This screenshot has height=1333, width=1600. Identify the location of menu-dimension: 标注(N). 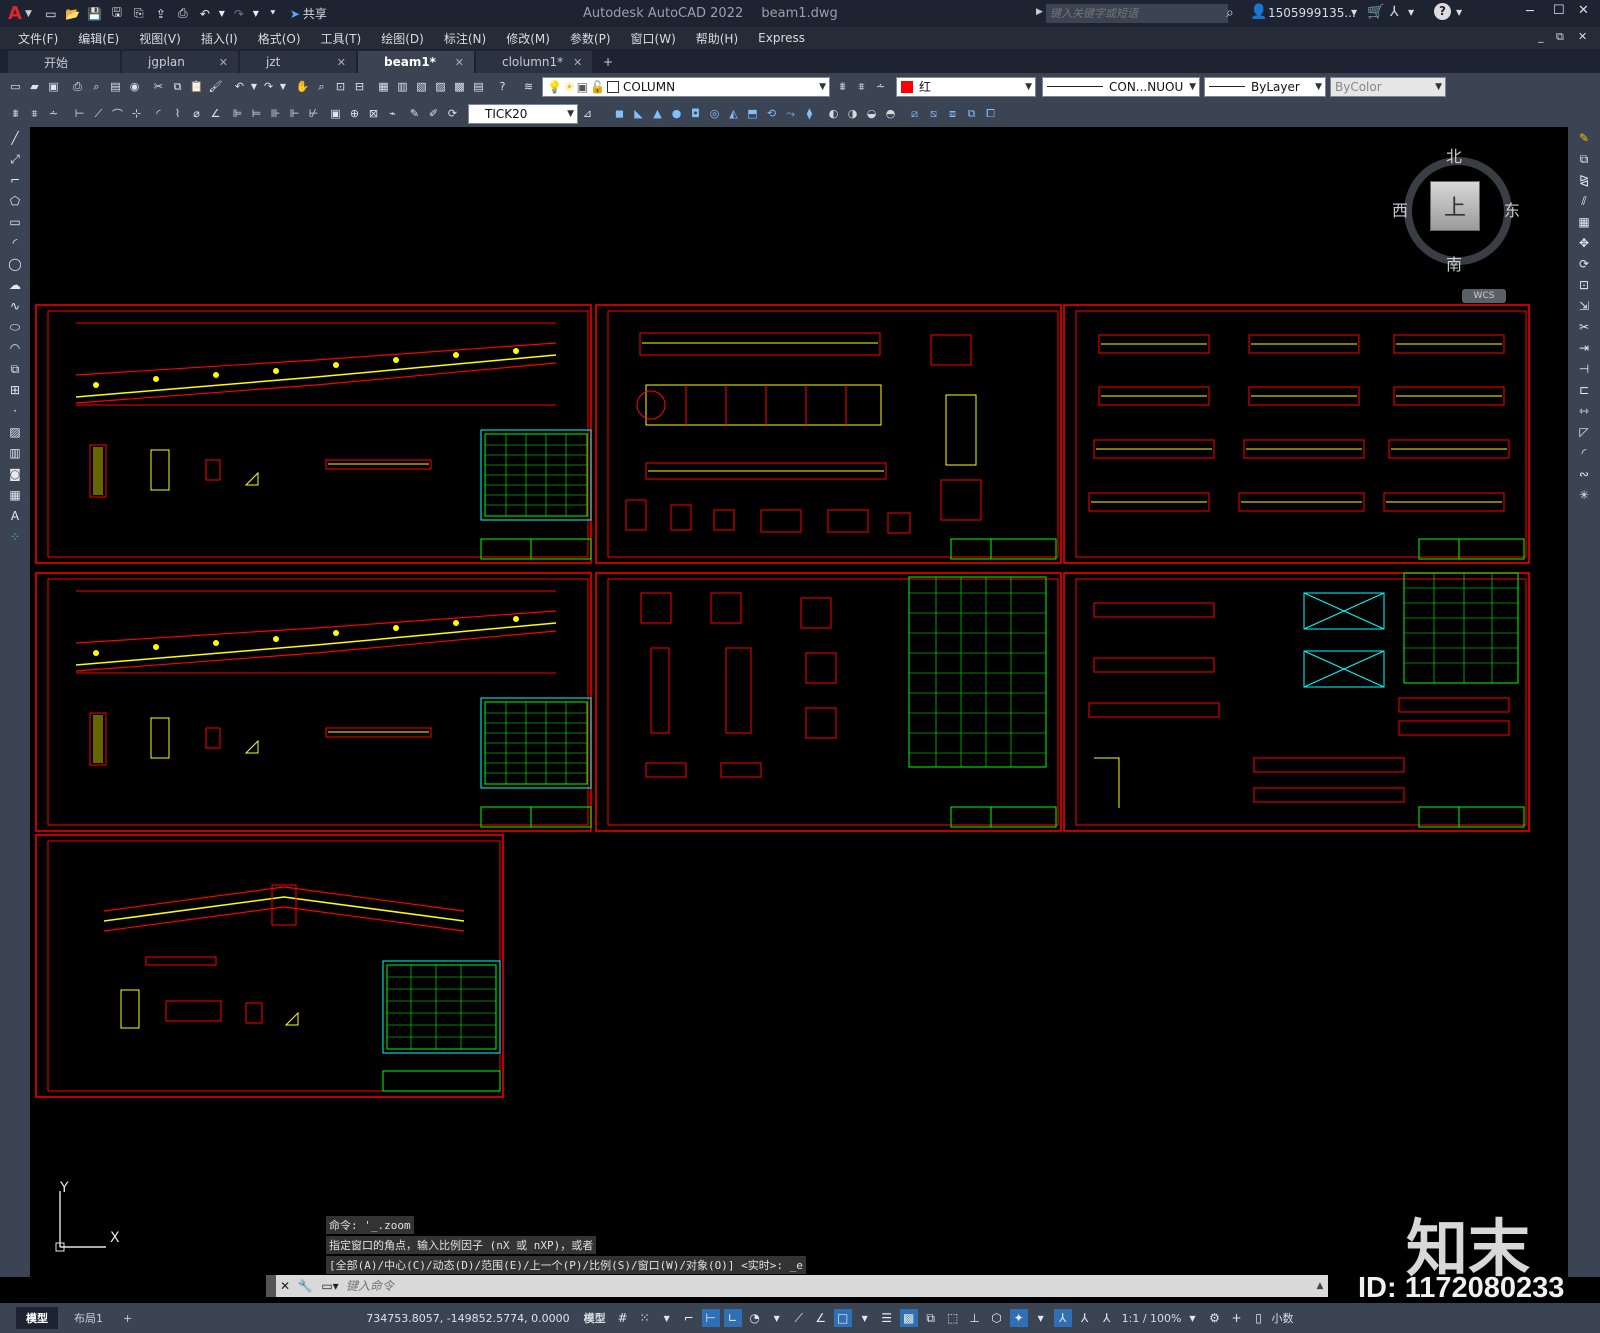
(465, 38).